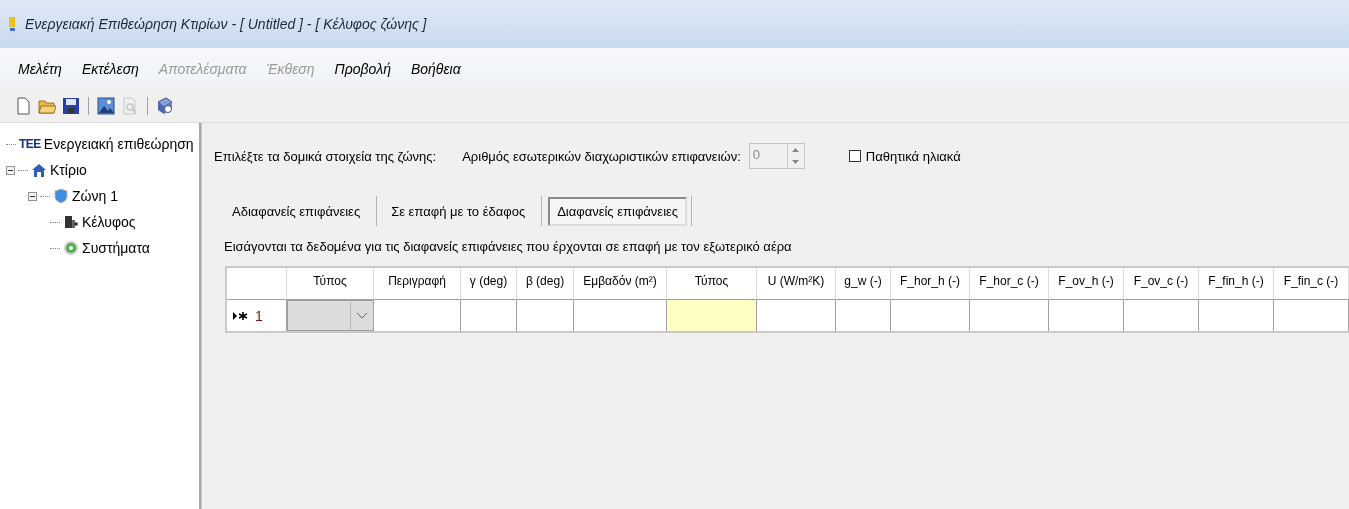 This screenshot has width=1349, height=509. Describe the element at coordinates (508, 246) in the screenshot. I see `section-description: Εισάγονται τα δεδομένα για τις διαφανείς επιφάνειες που έρχονται σε επαφή με τον εξωτερικό αέρα` at that location.